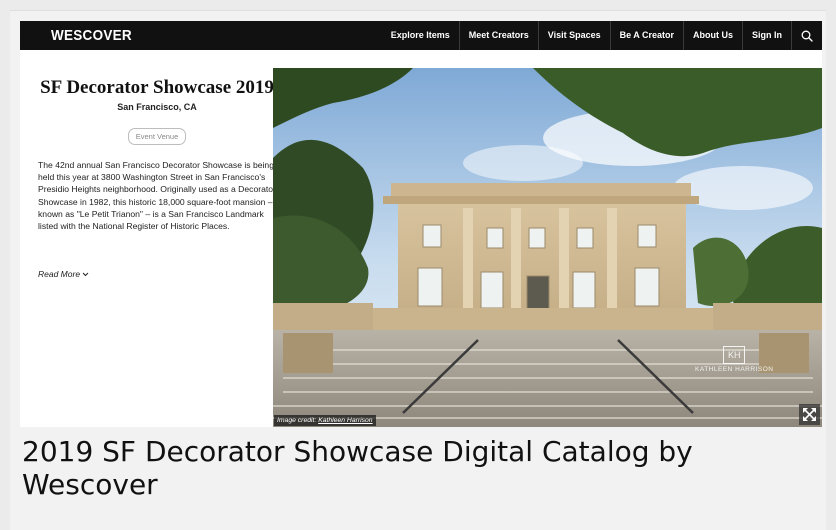 This screenshot has height=530, width=836. Describe the element at coordinates (157, 87) in the screenshot. I see `venue-title: SF Decorator Showcase 2019` at that location.